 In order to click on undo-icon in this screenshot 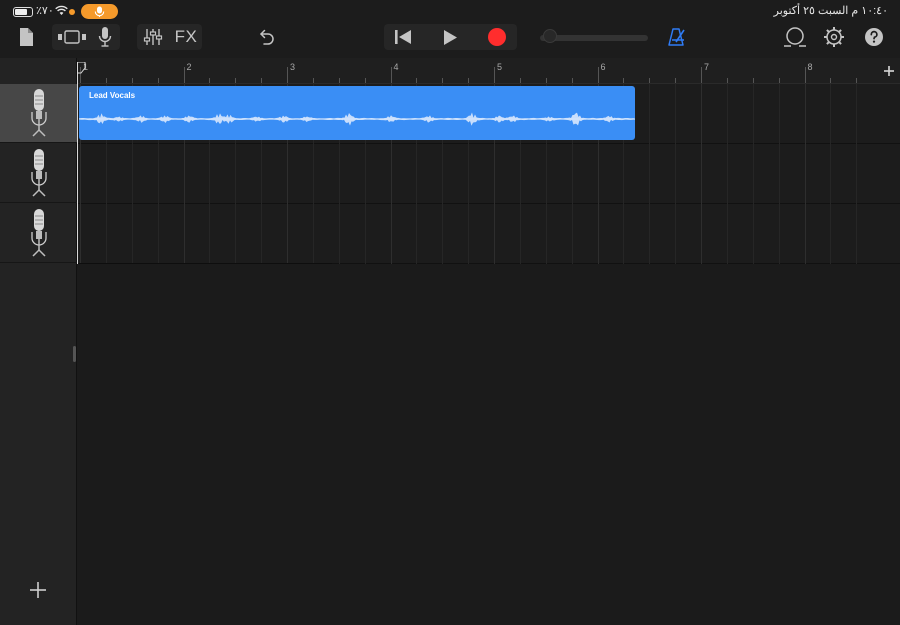, I will do `click(267, 37)`.